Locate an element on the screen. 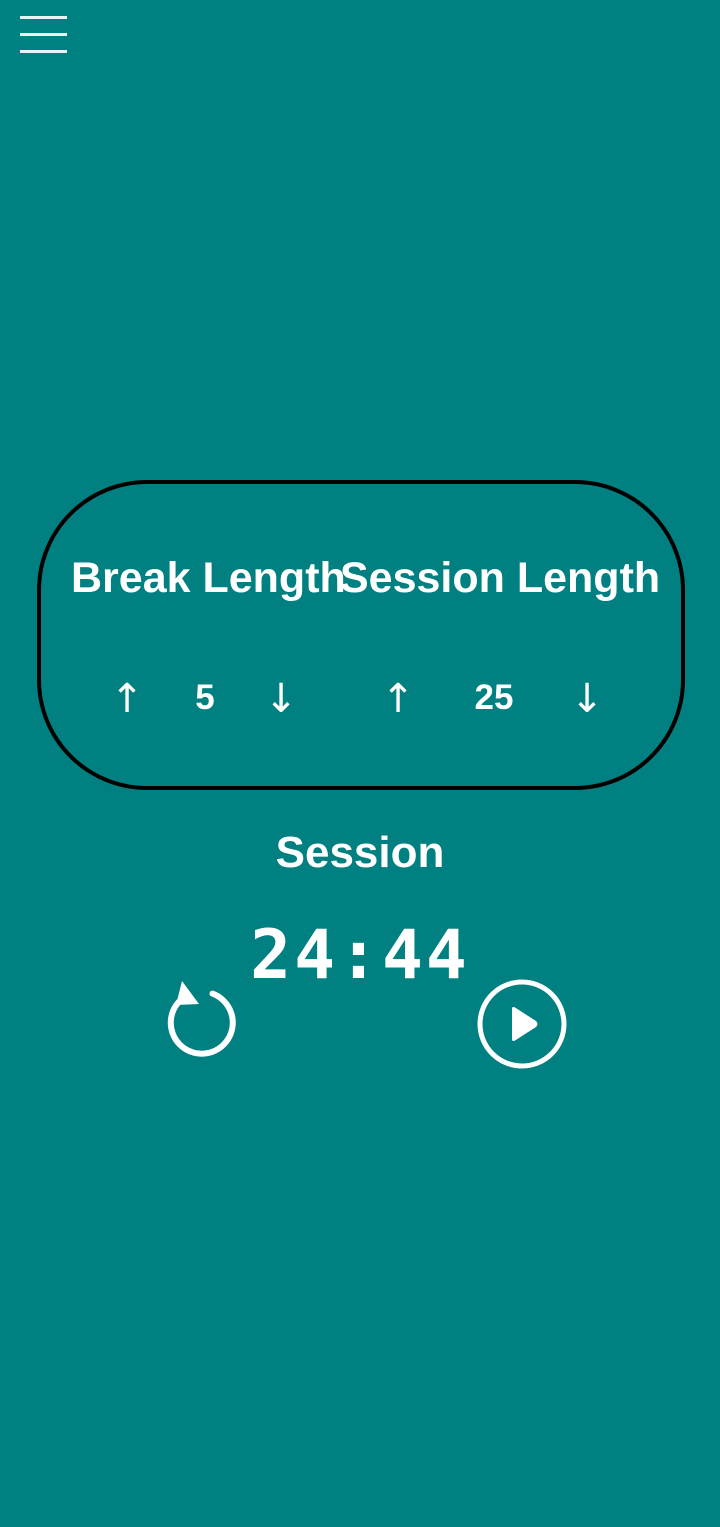 This screenshot has height=1527, width=720. hamburger-menu-icon is located at coordinates (43, 34).